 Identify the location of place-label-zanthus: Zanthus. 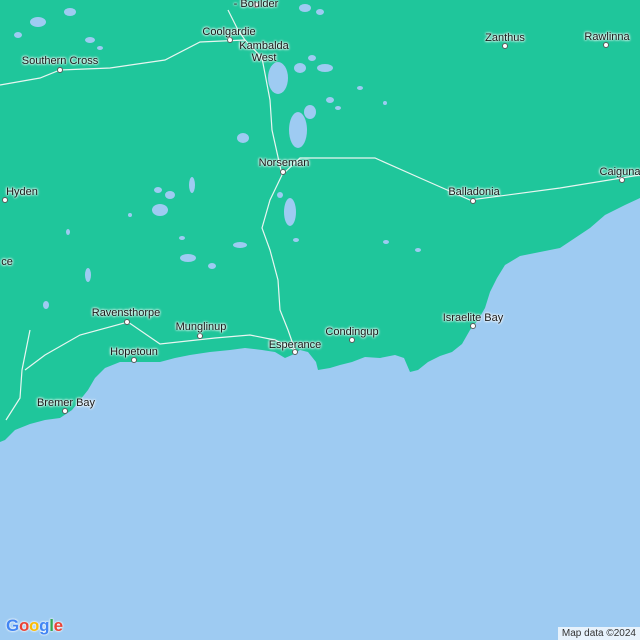
(505, 38).